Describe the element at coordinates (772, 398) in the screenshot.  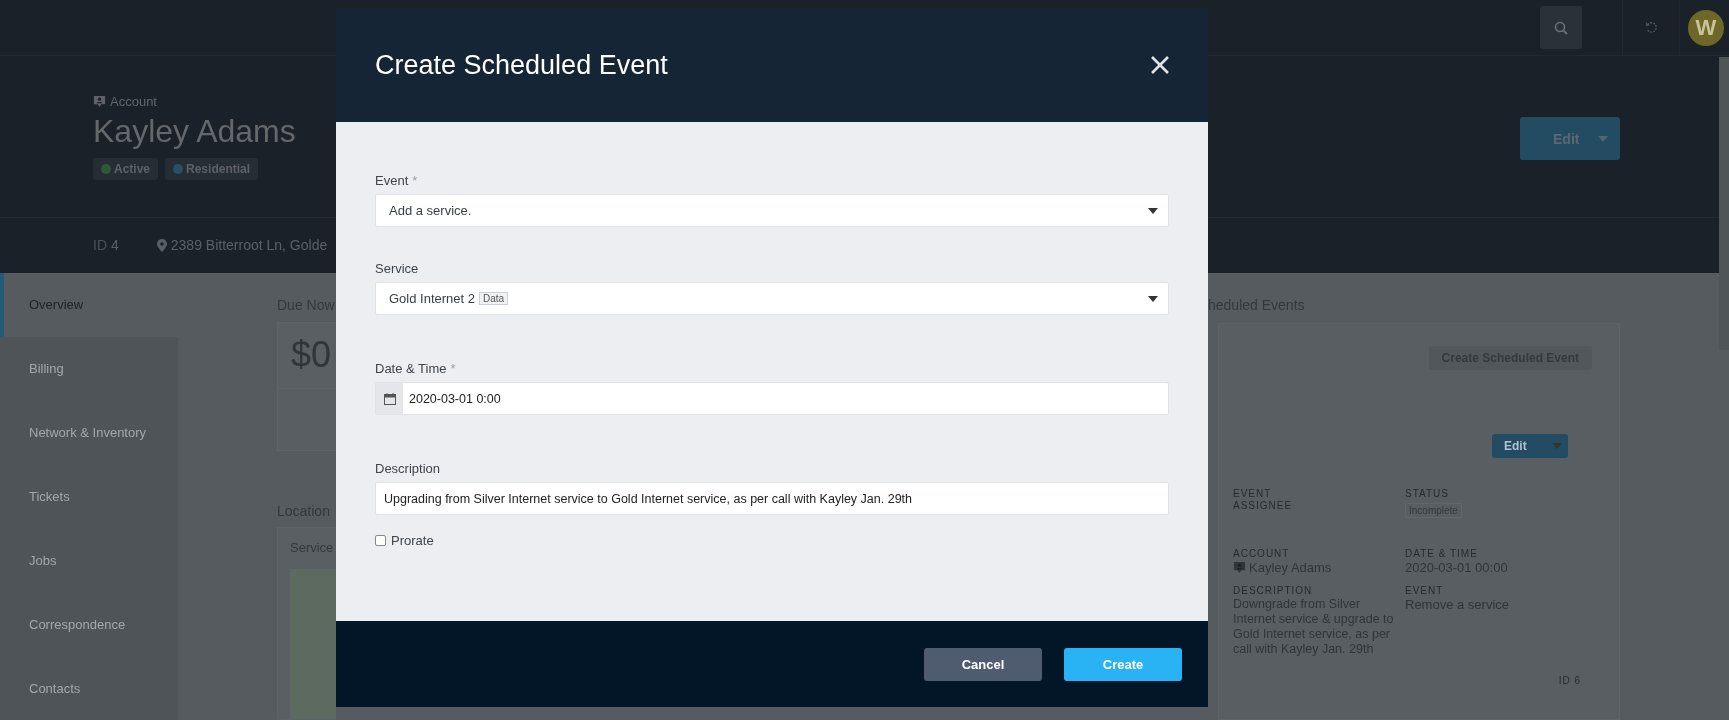
I see `date-time-field: 2020-03-01 0:00` at that location.